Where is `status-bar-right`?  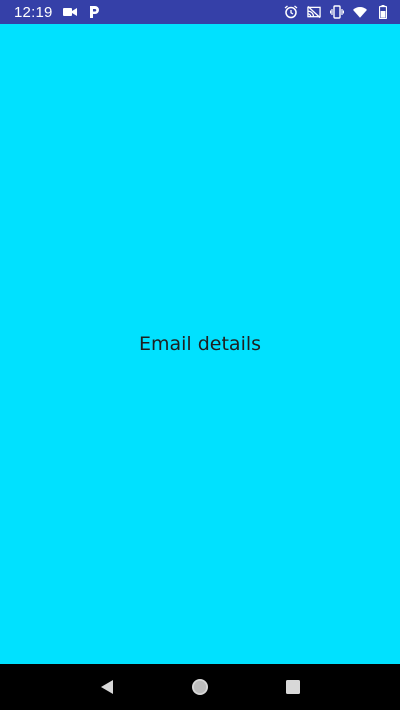
status-bar-right is located at coordinates (337, 12).